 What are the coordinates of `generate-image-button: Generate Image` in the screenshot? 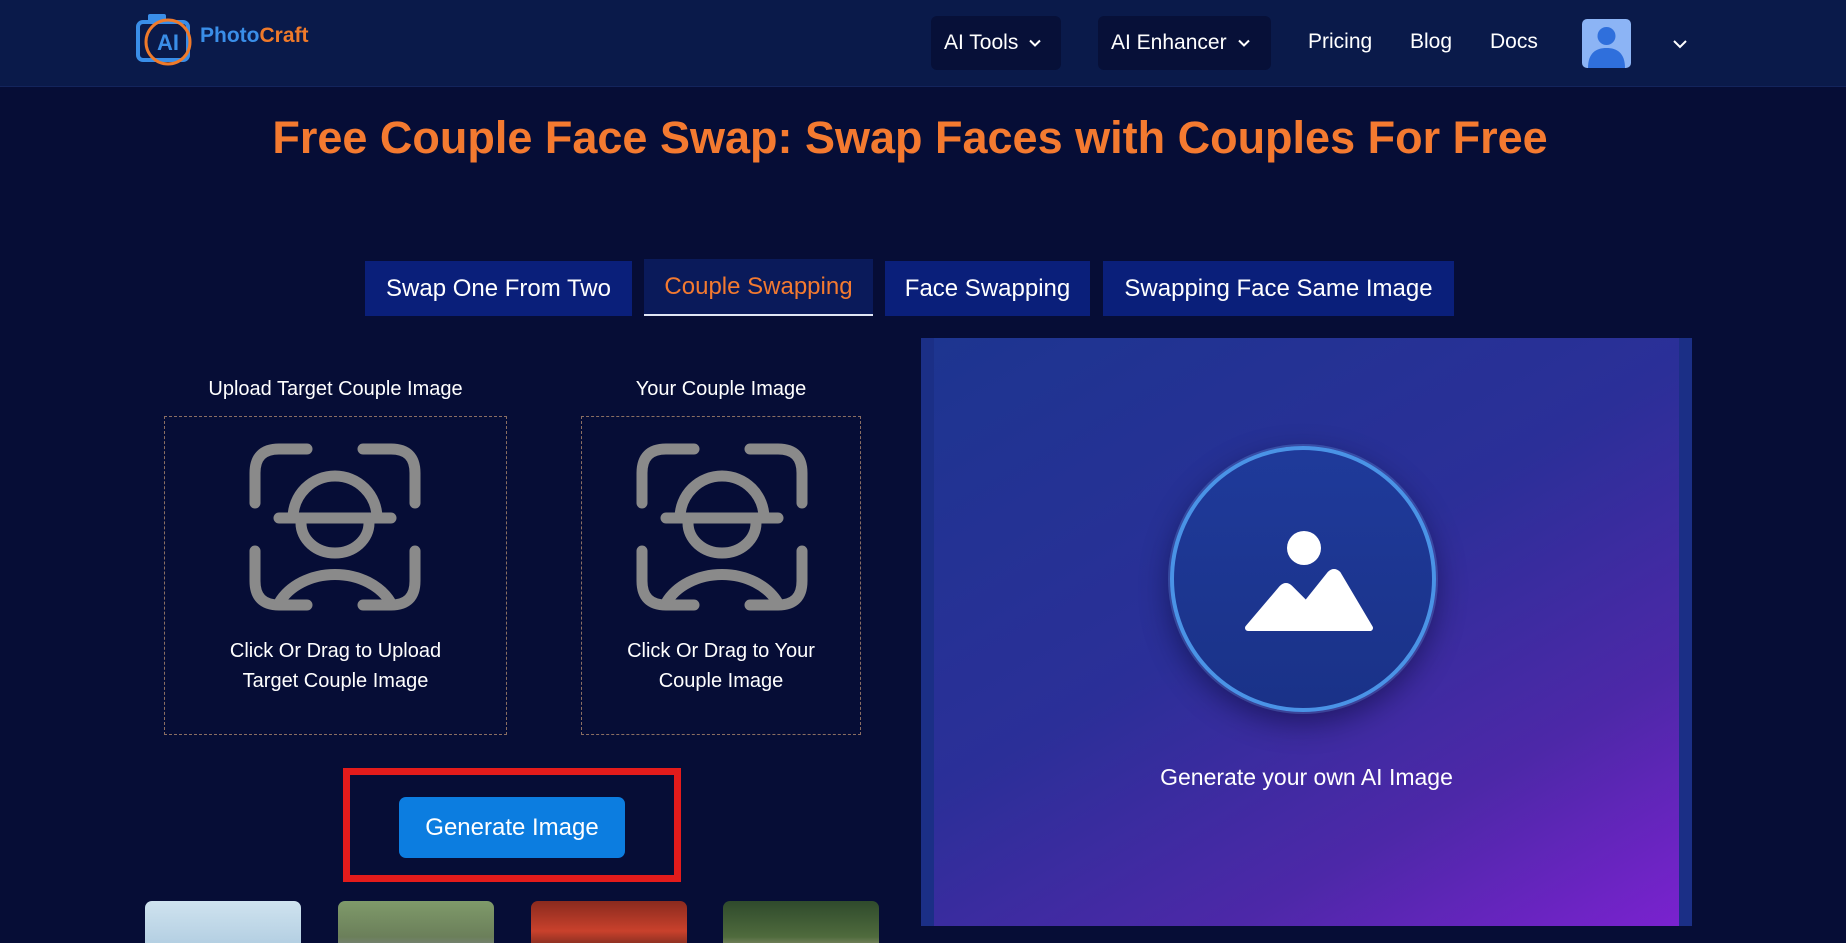 It's located at (512, 827).